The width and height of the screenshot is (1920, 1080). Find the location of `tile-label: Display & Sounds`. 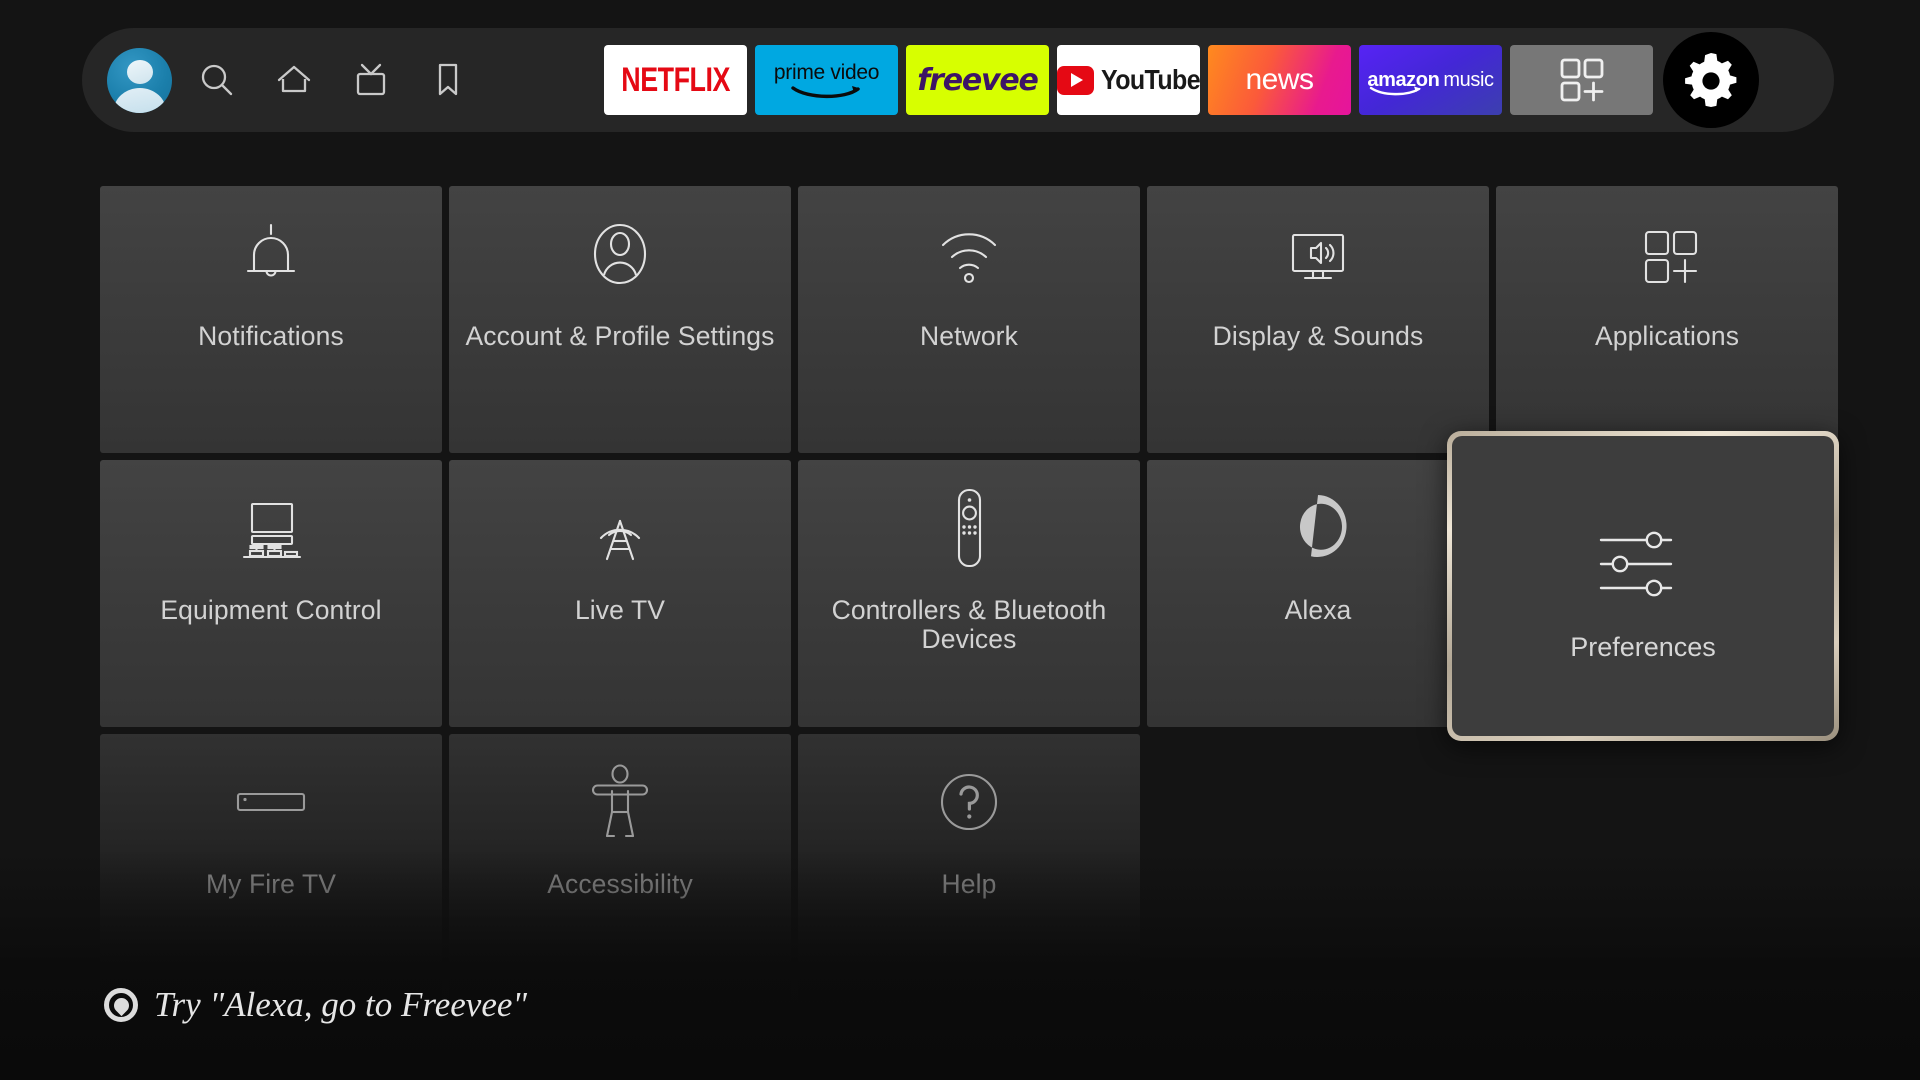

tile-label: Display & Sounds is located at coordinates (1318, 336).